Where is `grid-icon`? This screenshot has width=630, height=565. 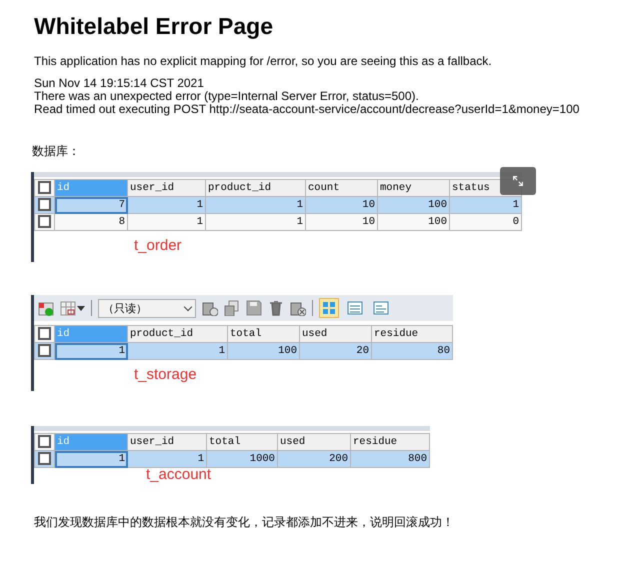 grid-icon is located at coordinates (68, 308).